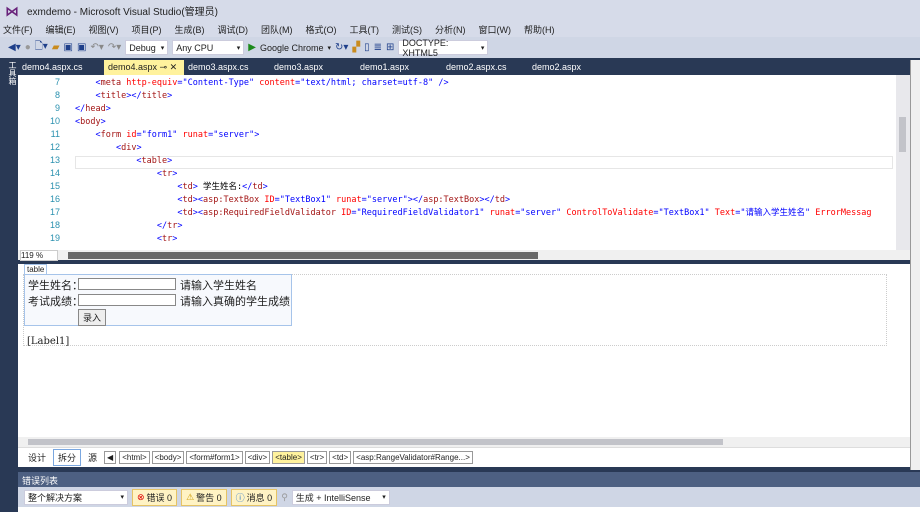 The height and width of the screenshot is (512, 920). Describe the element at coordinates (365, 29) in the screenshot. I see `menu-item: 工具(T)` at that location.